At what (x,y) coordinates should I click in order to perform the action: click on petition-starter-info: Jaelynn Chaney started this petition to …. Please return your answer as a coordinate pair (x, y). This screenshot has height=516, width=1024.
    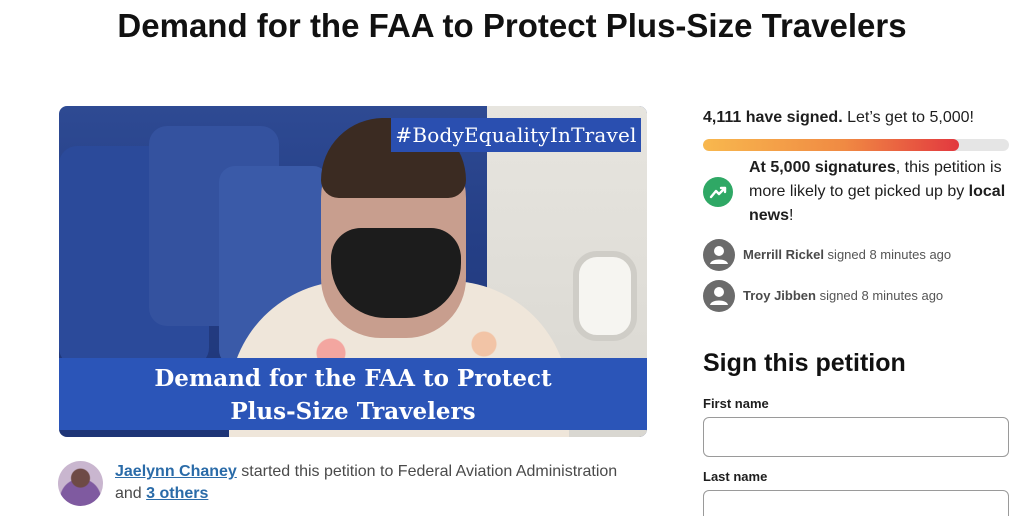
    Looking at the image, I should click on (375, 483).